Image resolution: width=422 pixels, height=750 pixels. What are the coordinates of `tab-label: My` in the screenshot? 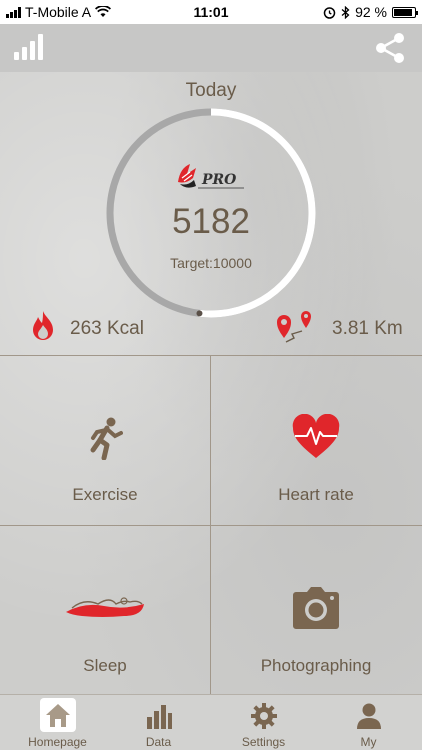 It's located at (368, 742).